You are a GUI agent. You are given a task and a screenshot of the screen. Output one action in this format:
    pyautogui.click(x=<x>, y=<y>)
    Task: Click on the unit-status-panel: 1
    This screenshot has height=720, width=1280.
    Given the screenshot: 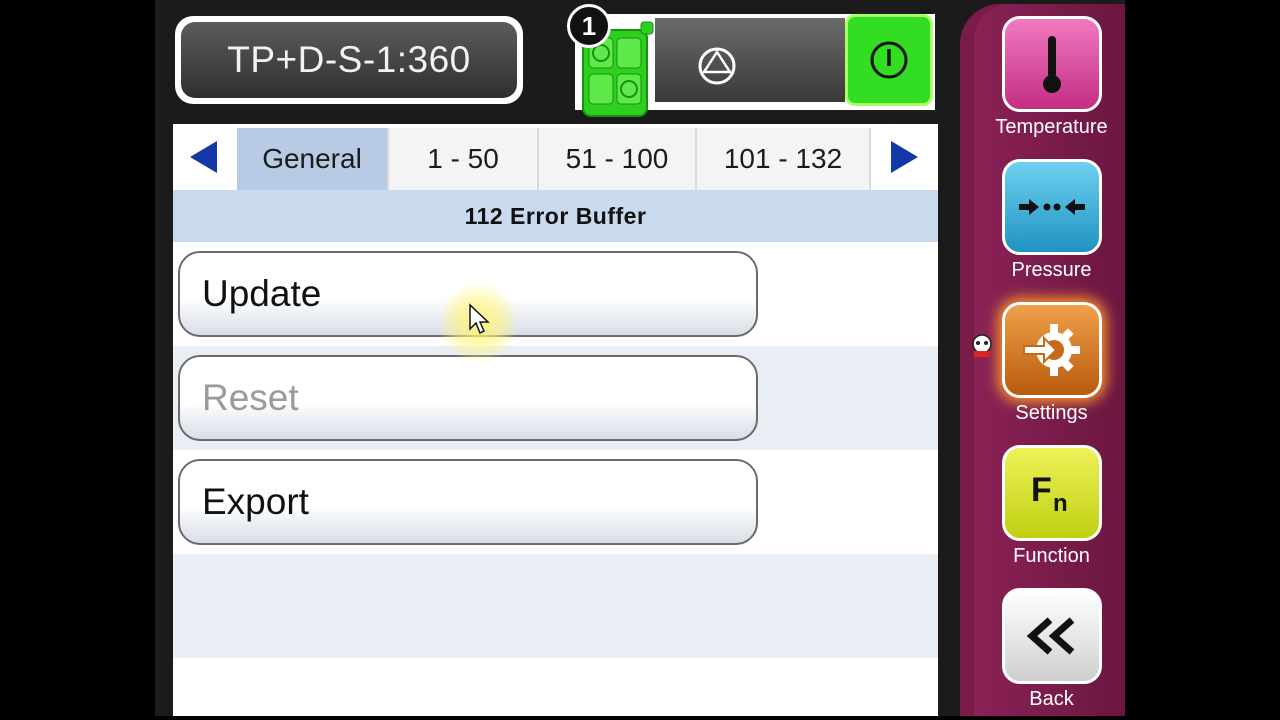 What is the action you would take?
    pyautogui.click(x=751, y=60)
    